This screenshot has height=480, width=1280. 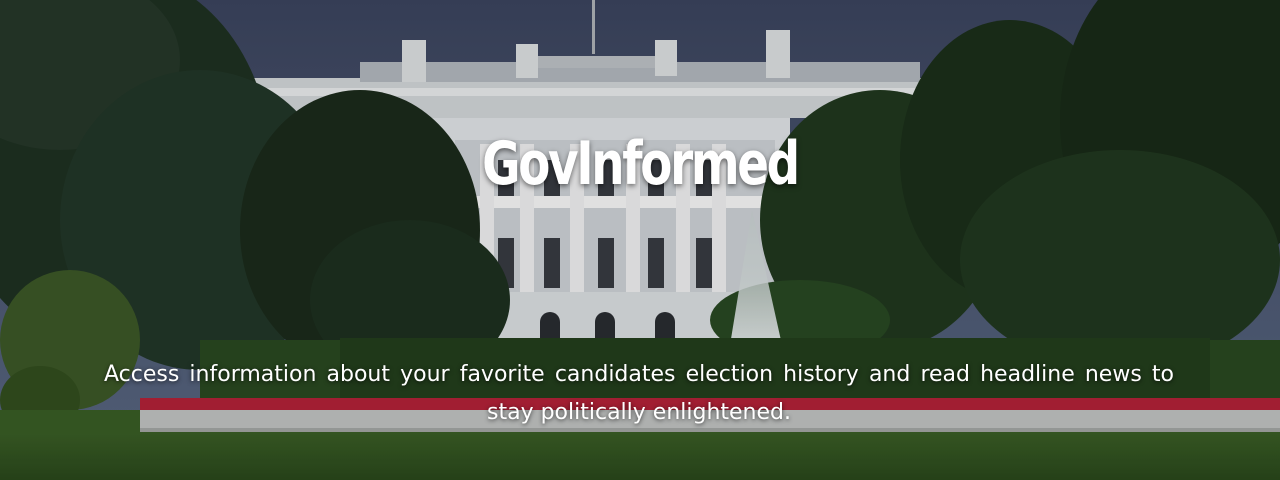 I want to click on site-title: GovInformed, so click(x=641, y=164).